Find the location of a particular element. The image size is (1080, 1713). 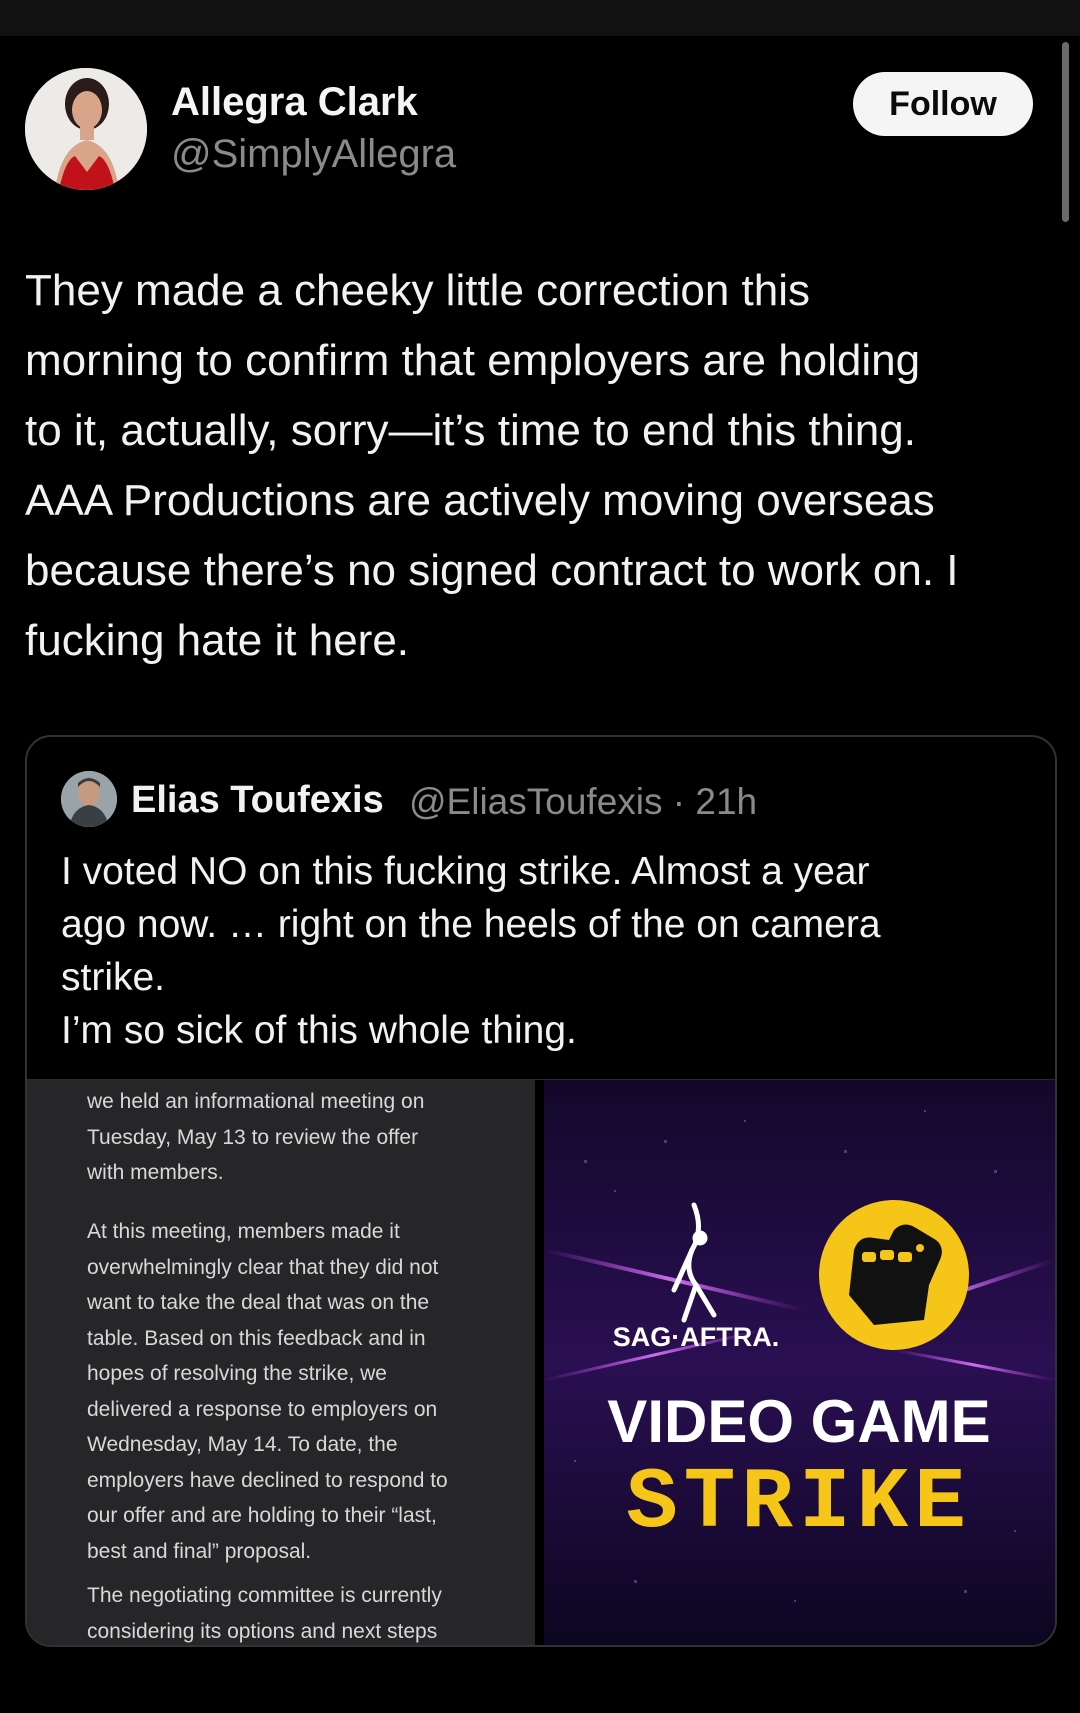

author-name: Allegra Clark is located at coordinates (294, 102).